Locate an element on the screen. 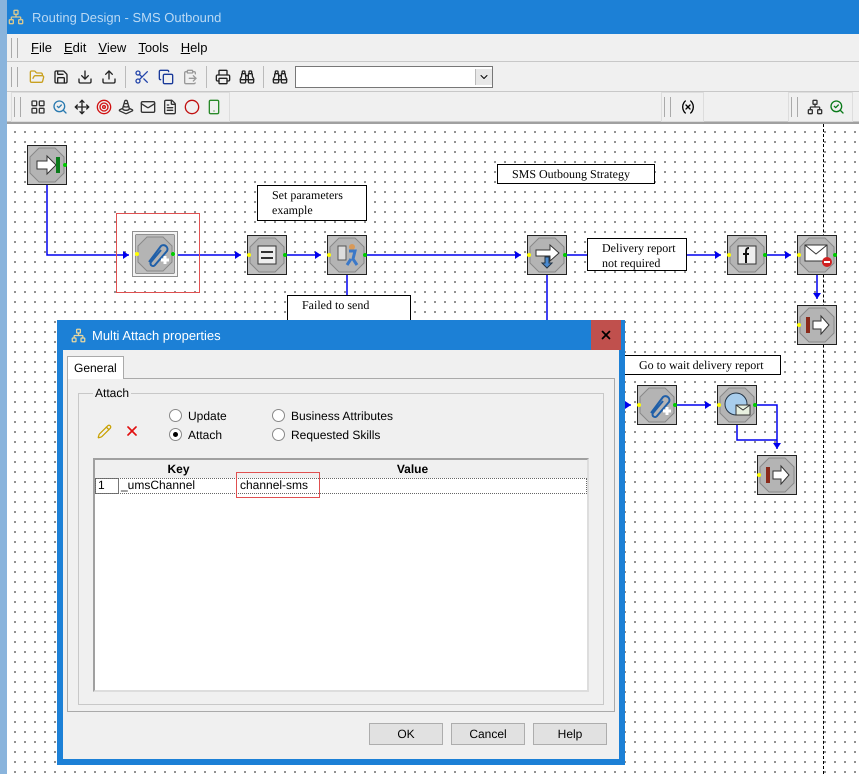 The height and width of the screenshot is (774, 859). close-button is located at coordinates (606, 335).